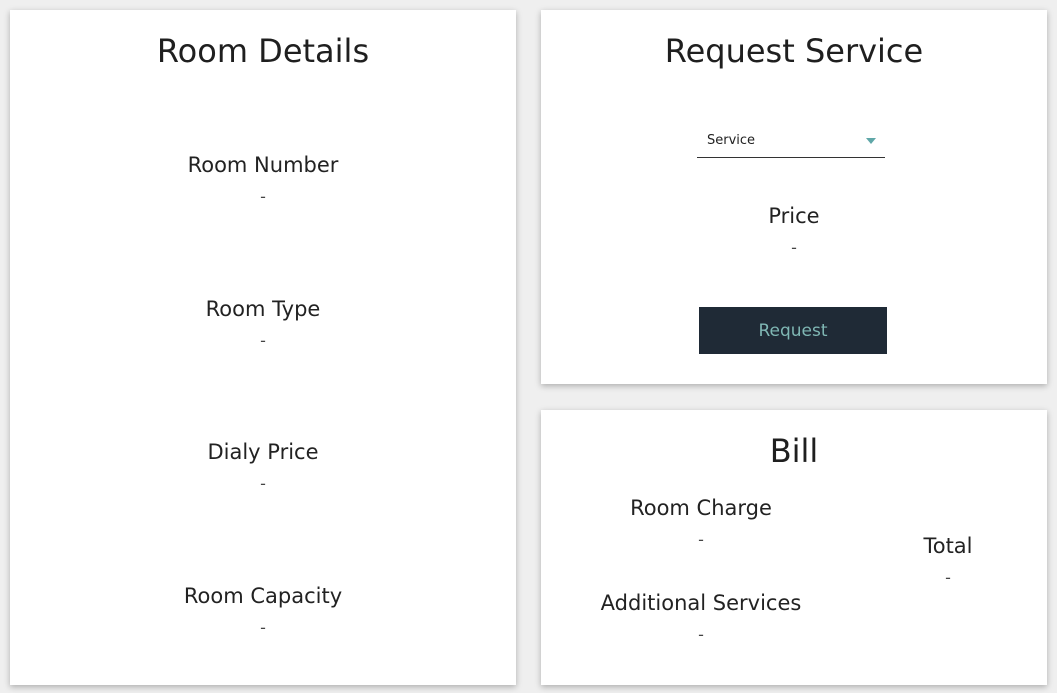  I want to click on room-details-title: Room Details, so click(263, 51).